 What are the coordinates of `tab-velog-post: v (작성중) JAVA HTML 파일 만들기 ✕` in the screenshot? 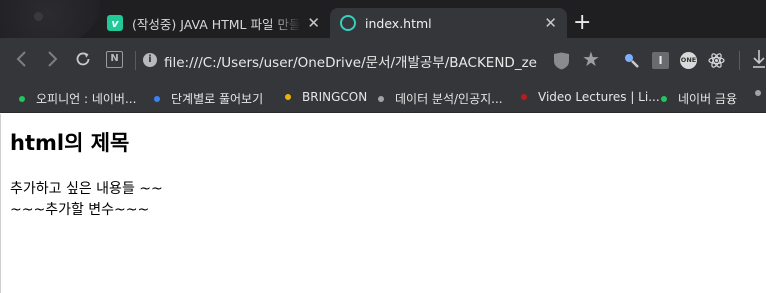 It's located at (213, 23).